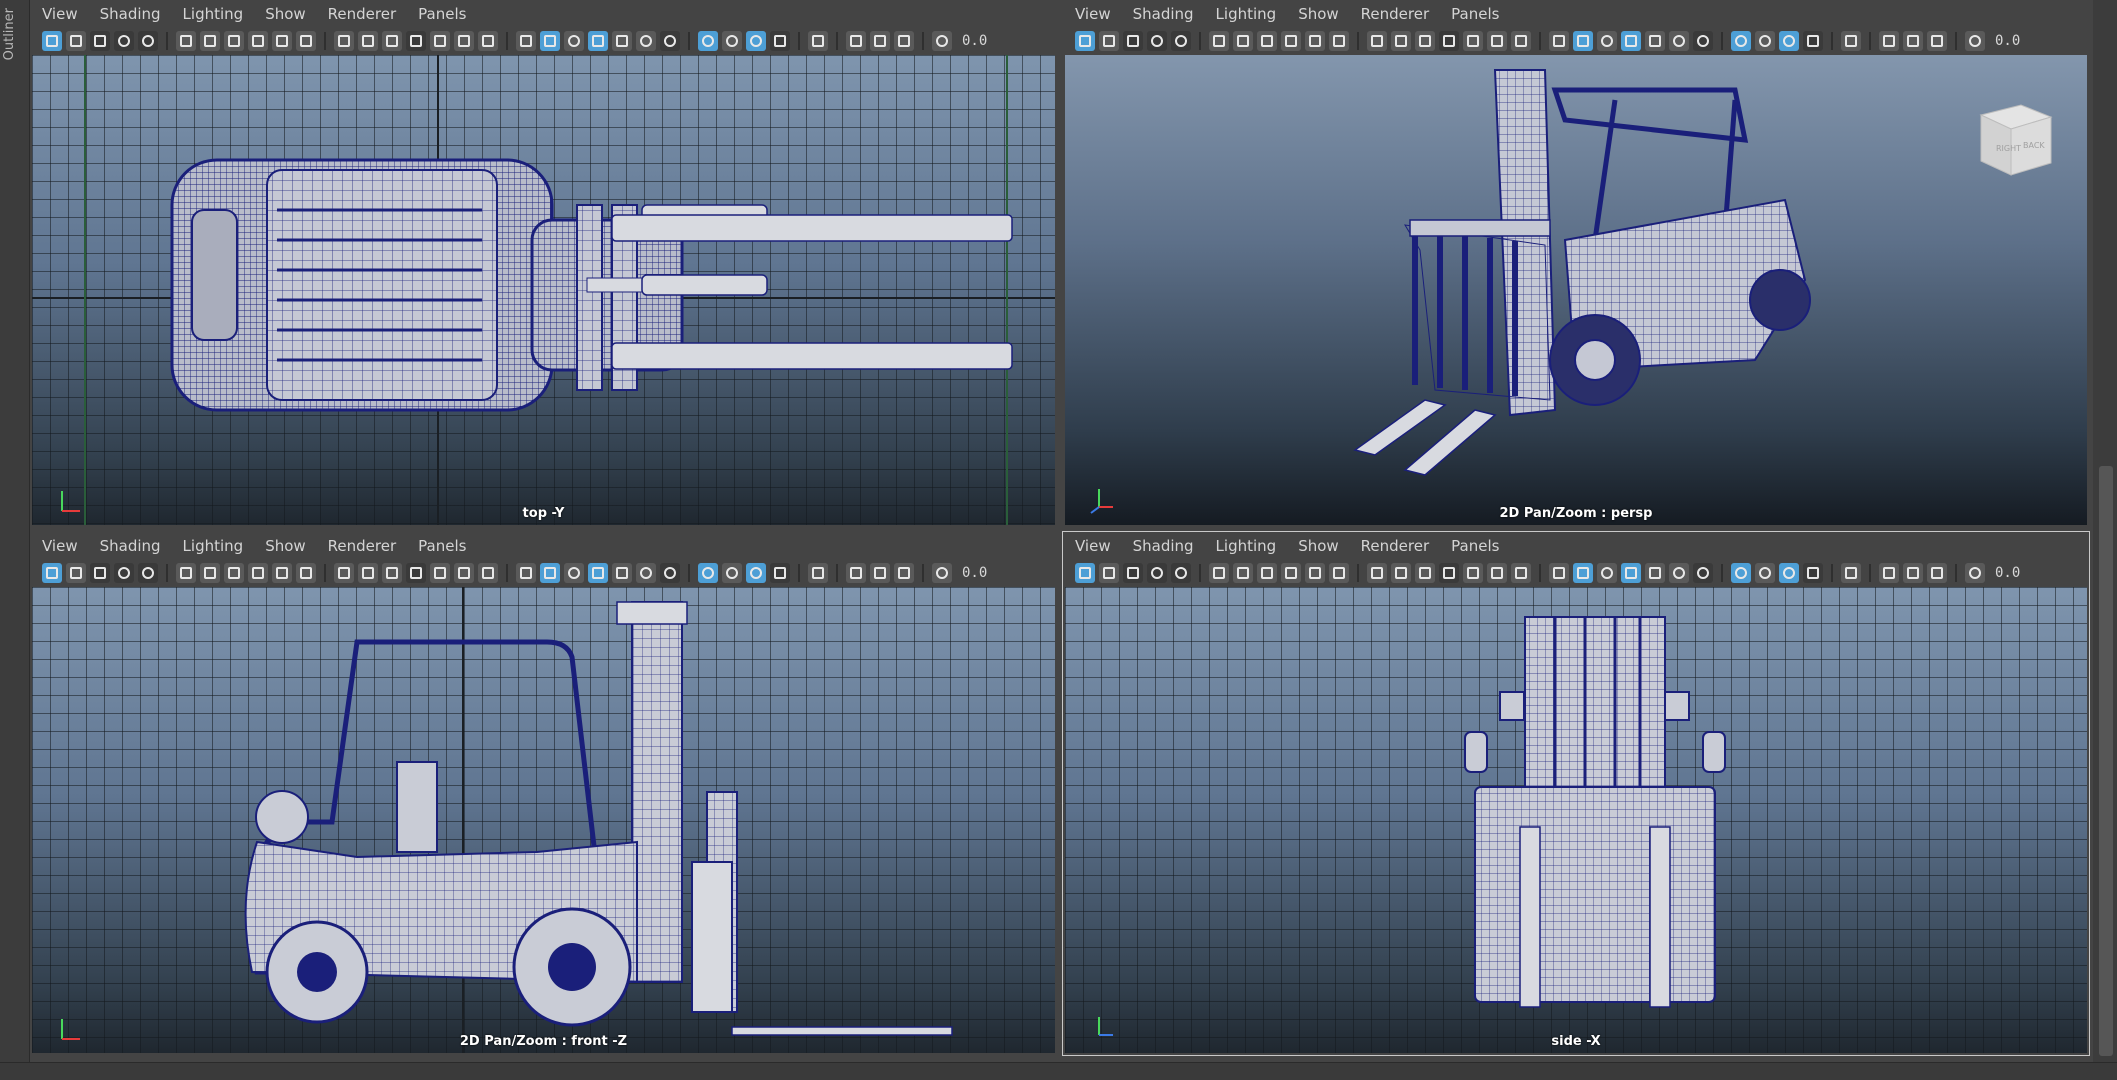  Describe the element at coordinates (285, 546) in the screenshot. I see `menu-show: Show` at that location.